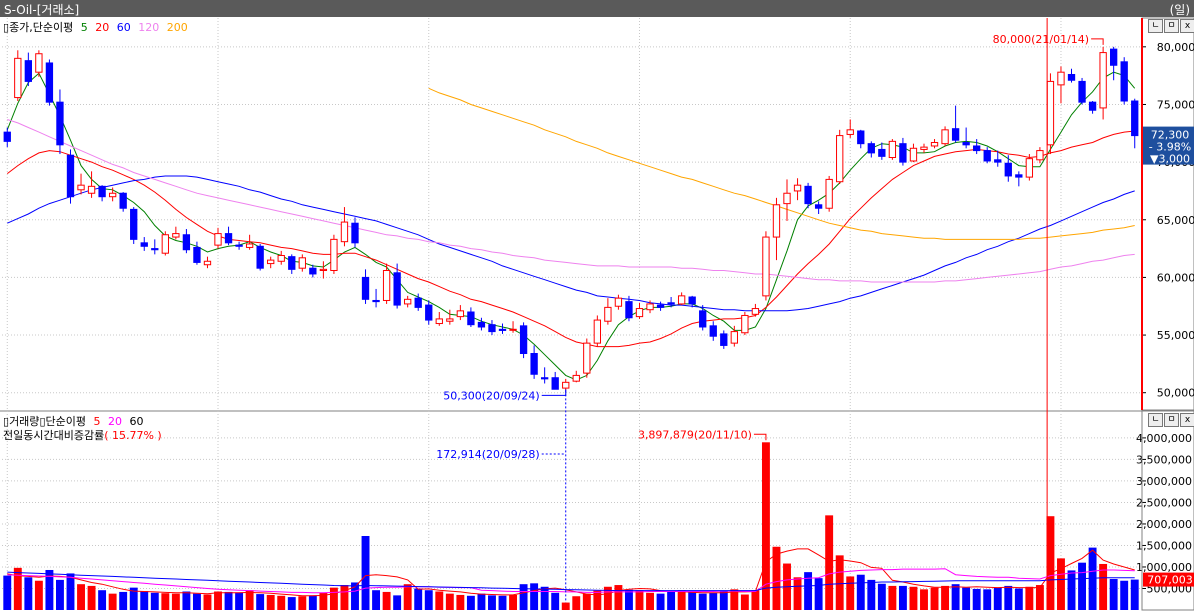  Describe the element at coordinates (1170, 580) in the screenshot. I see `current-volume: 707,003` at that location.